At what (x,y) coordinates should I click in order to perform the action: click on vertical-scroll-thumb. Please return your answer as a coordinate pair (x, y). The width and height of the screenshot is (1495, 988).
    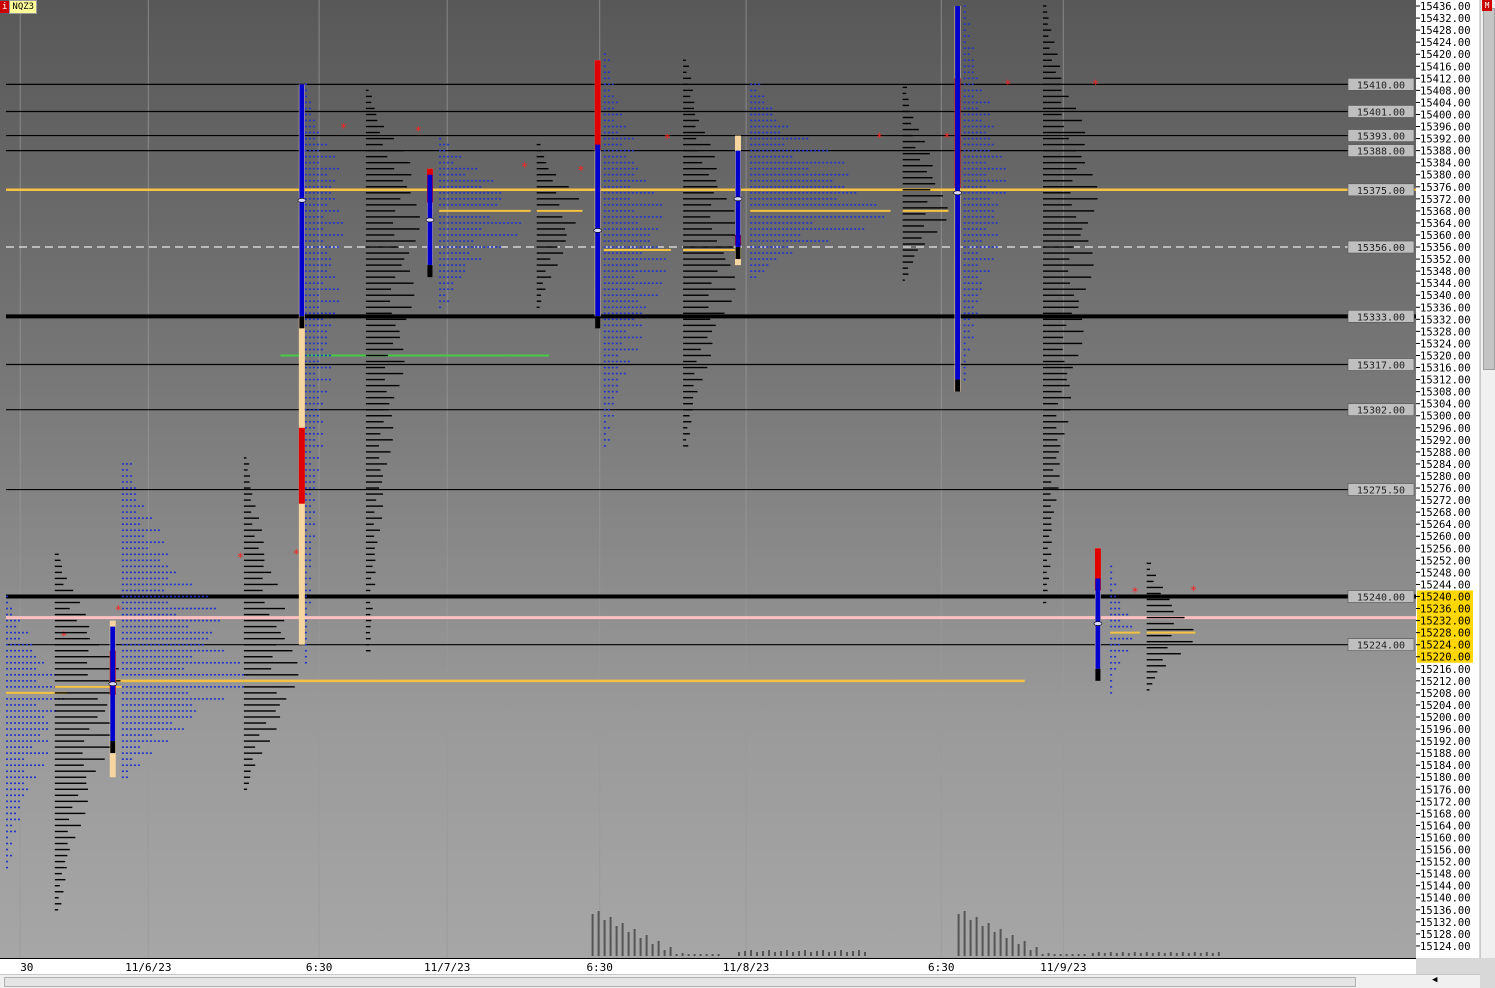
    Looking at the image, I should click on (1489, 189).